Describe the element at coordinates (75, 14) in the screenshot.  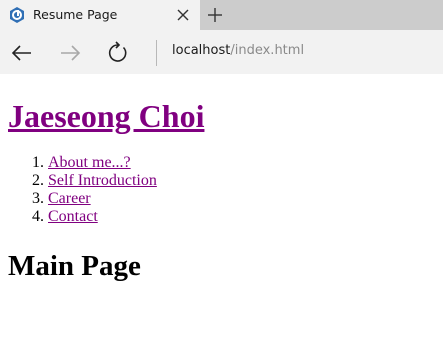
I see `tab-title: Resume Page` at that location.